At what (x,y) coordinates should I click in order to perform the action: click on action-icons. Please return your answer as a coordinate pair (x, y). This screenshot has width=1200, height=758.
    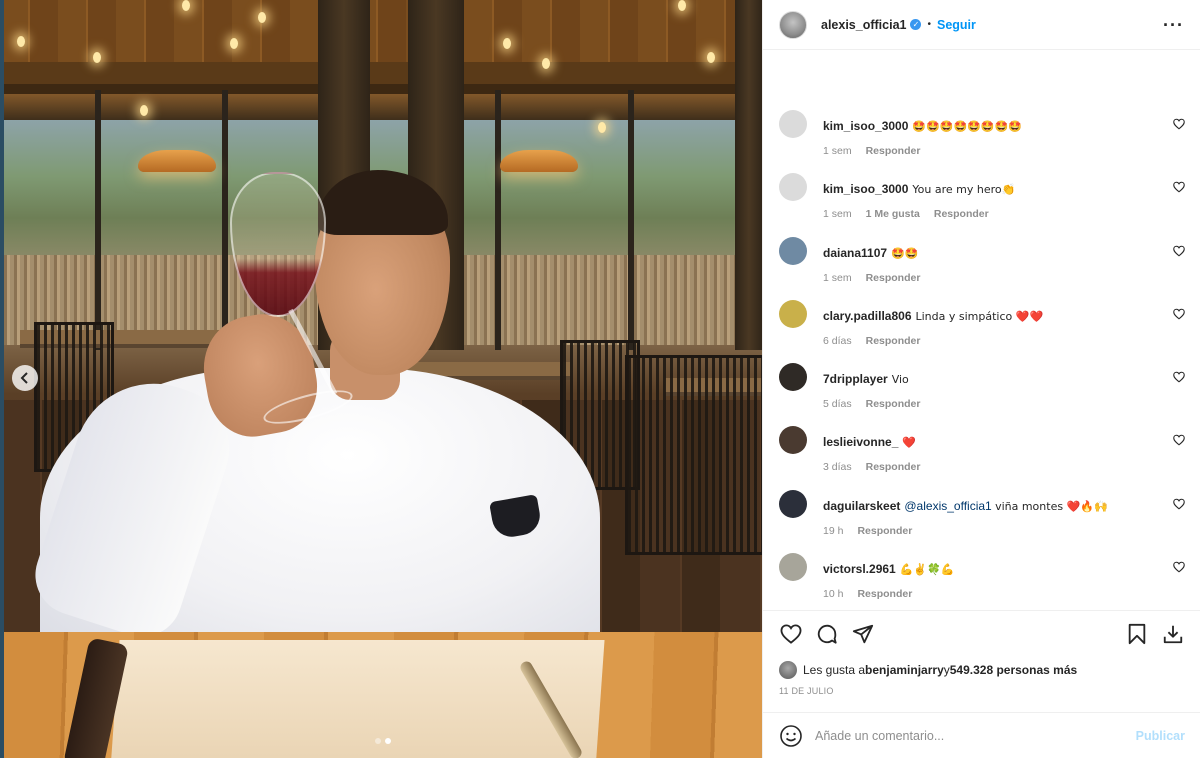
    Looking at the image, I should click on (982, 634).